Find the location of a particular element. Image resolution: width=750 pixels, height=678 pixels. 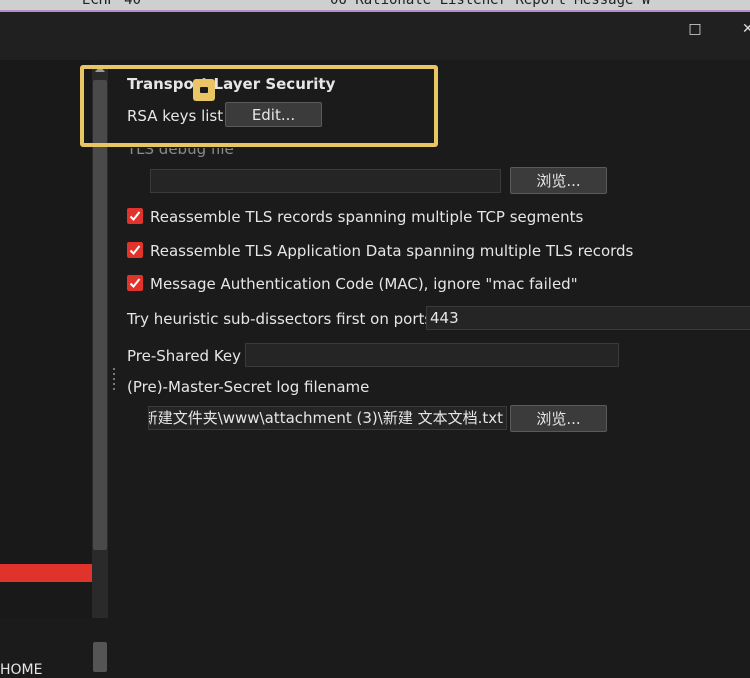

master-secret-field: 新建文件夹\www\attachment (3)\新建 文本文档.txt is located at coordinates (327, 418).